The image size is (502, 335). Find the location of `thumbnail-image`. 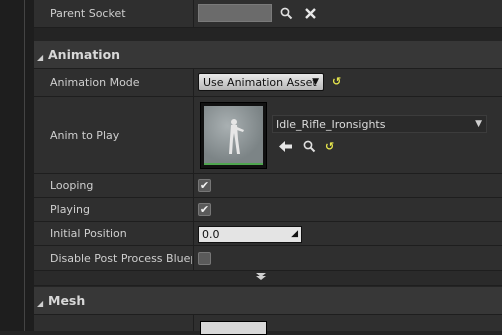

thumbnail-image is located at coordinates (233, 135).